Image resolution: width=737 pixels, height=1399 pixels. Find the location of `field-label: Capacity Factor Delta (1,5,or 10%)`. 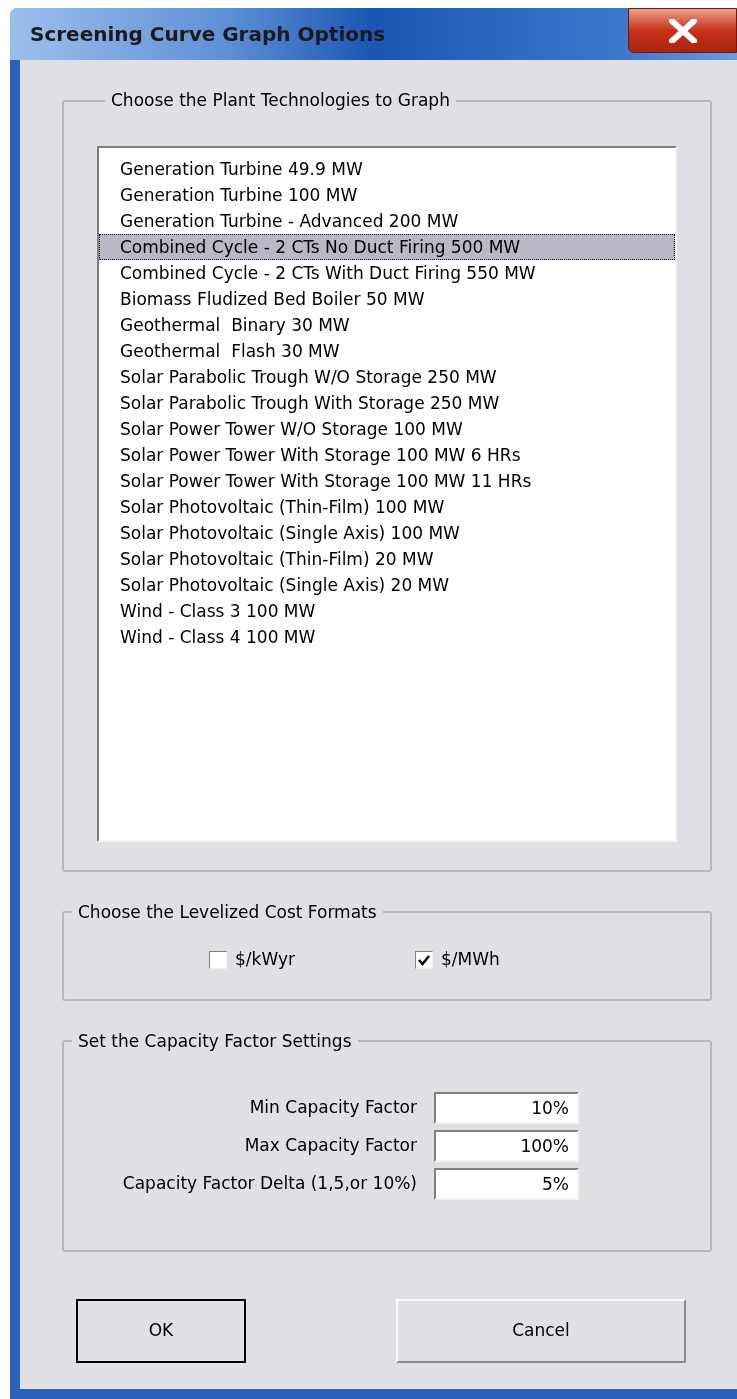

field-label: Capacity Factor Delta (1,5,or 10%) is located at coordinates (269, 1184).